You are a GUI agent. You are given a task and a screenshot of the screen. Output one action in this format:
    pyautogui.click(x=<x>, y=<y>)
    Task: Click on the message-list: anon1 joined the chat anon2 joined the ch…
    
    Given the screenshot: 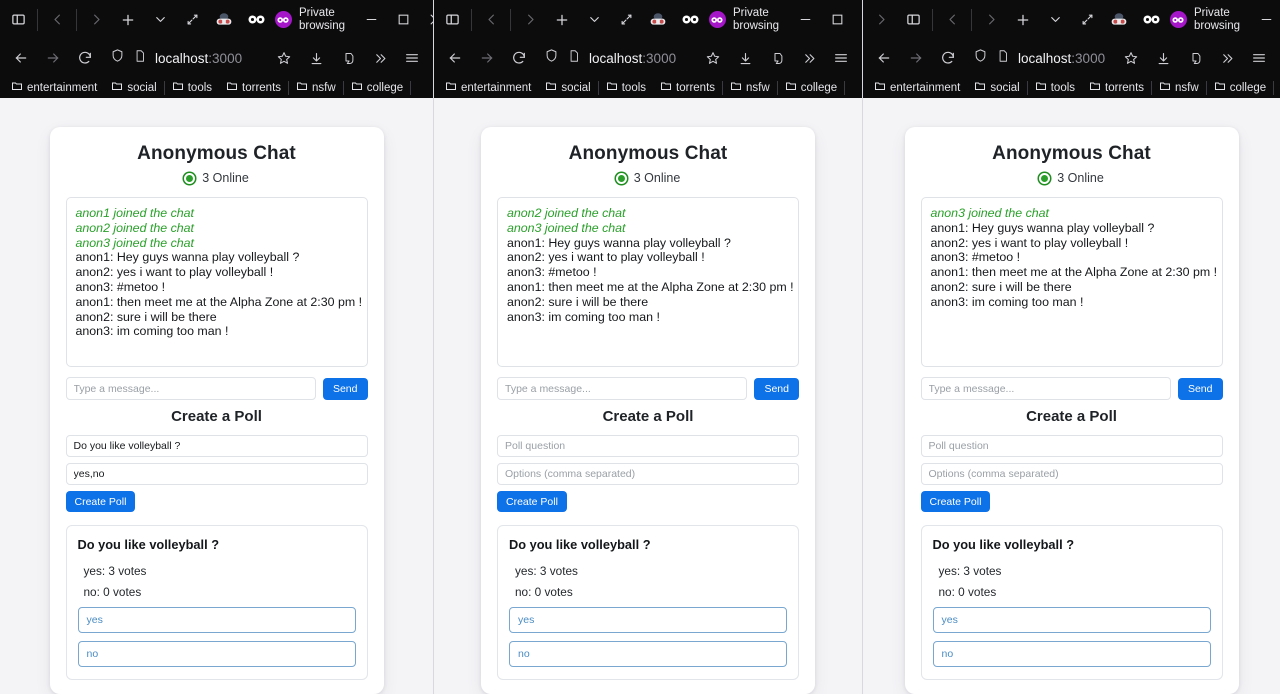 What is the action you would take?
    pyautogui.click(x=216, y=282)
    